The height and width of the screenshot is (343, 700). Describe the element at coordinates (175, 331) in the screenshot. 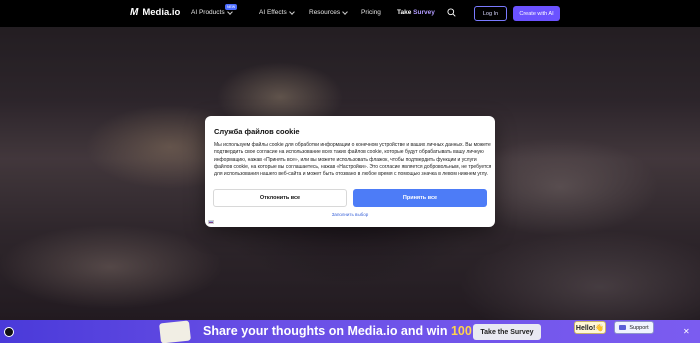

I see `clipboard-icon` at that location.